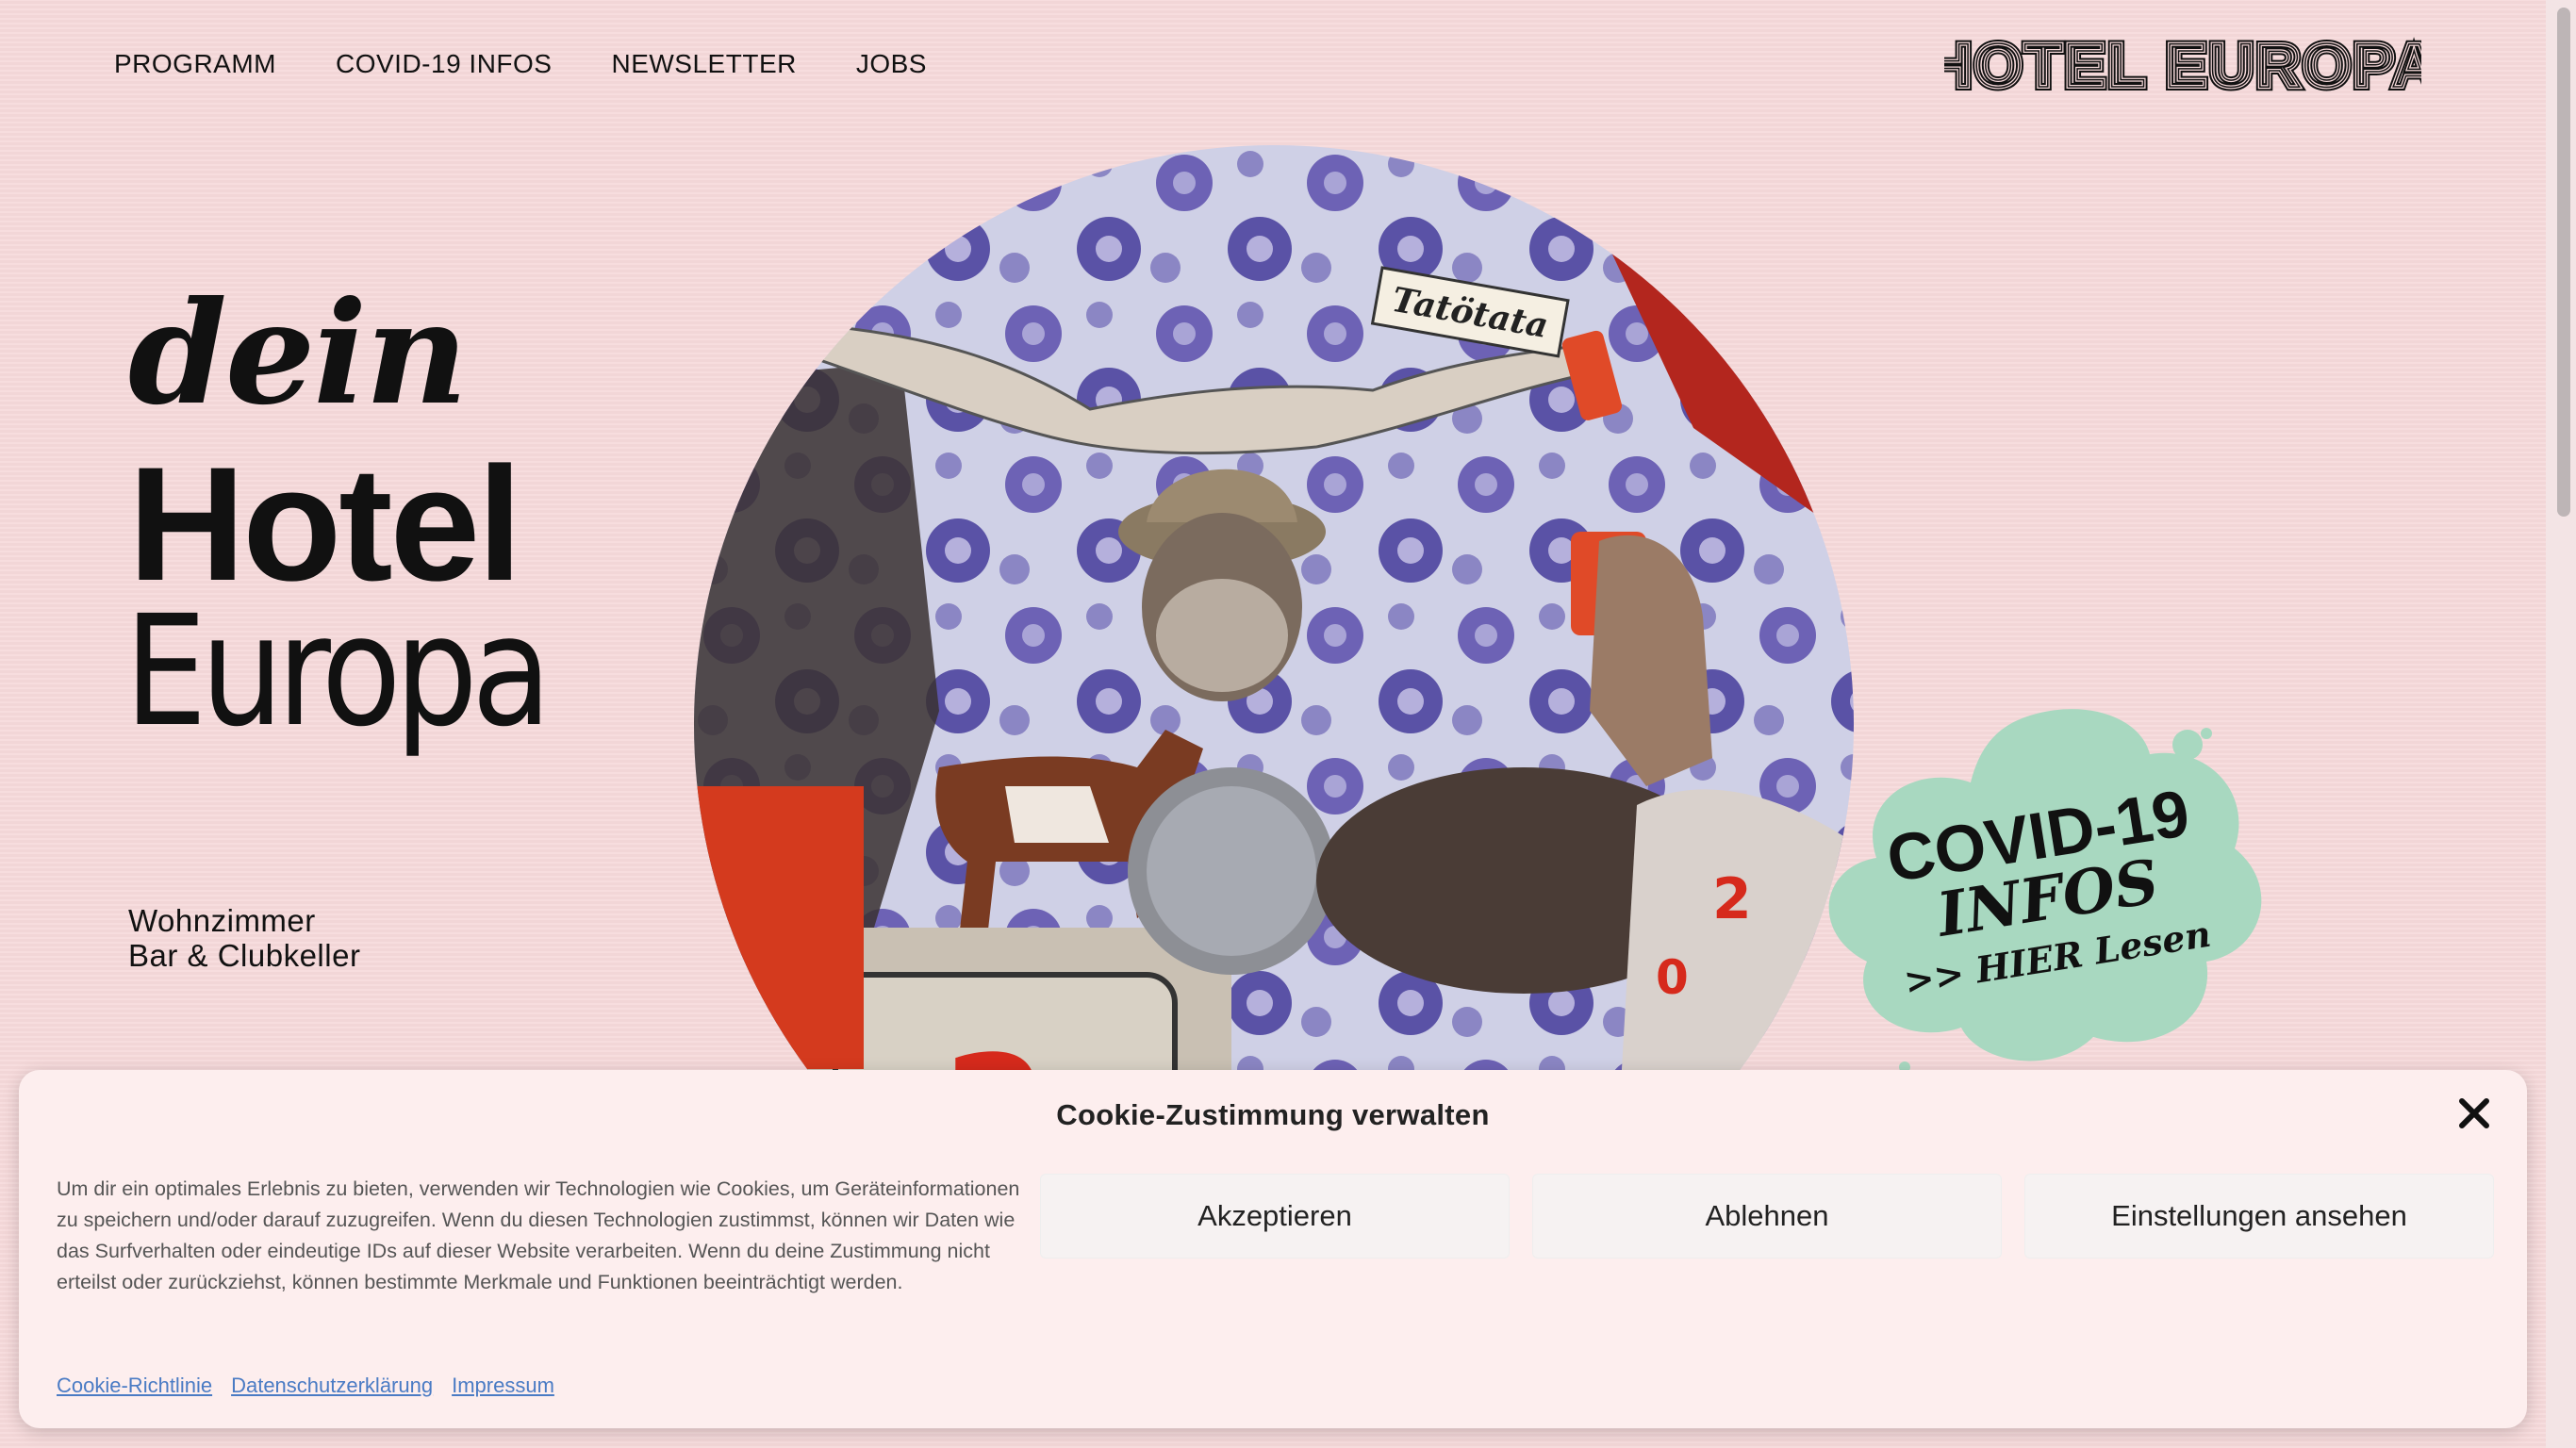 Image resolution: width=2576 pixels, height=1448 pixels. I want to click on logo-text-core: HOTEL EUROPA, so click(2182, 65).